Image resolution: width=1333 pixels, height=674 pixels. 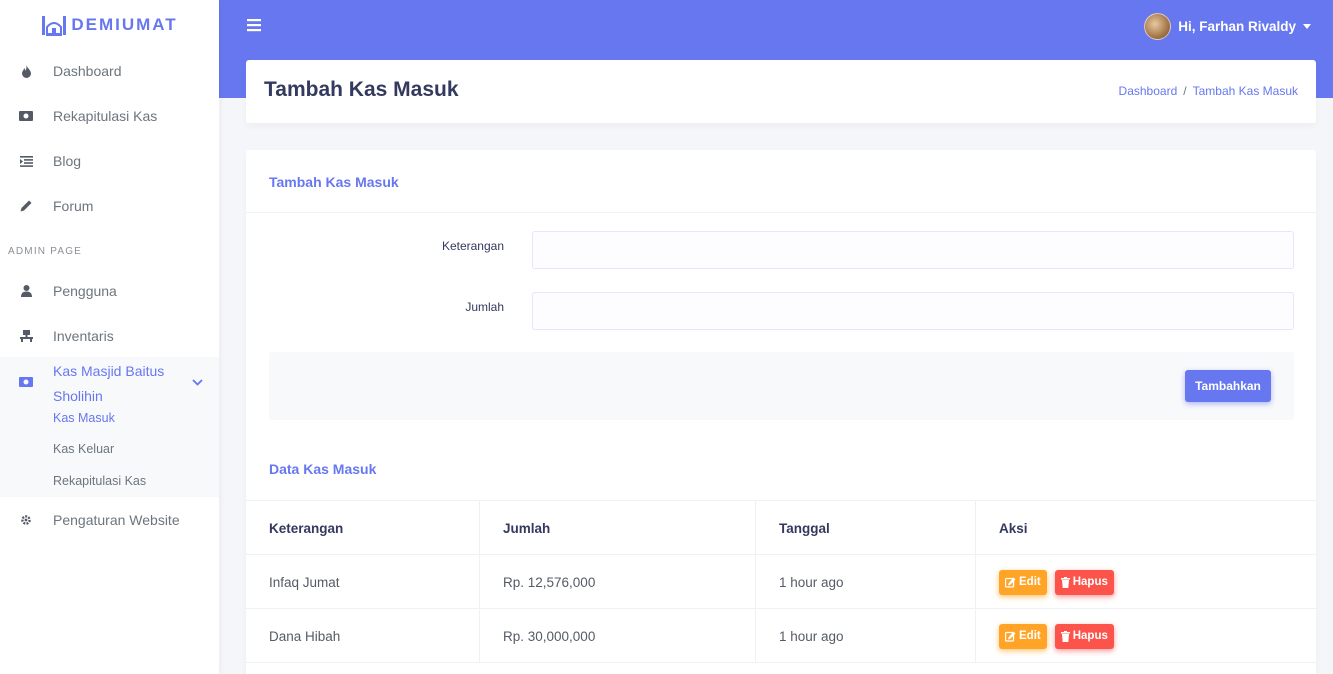 I want to click on keterangan-input, so click(x=913, y=250).